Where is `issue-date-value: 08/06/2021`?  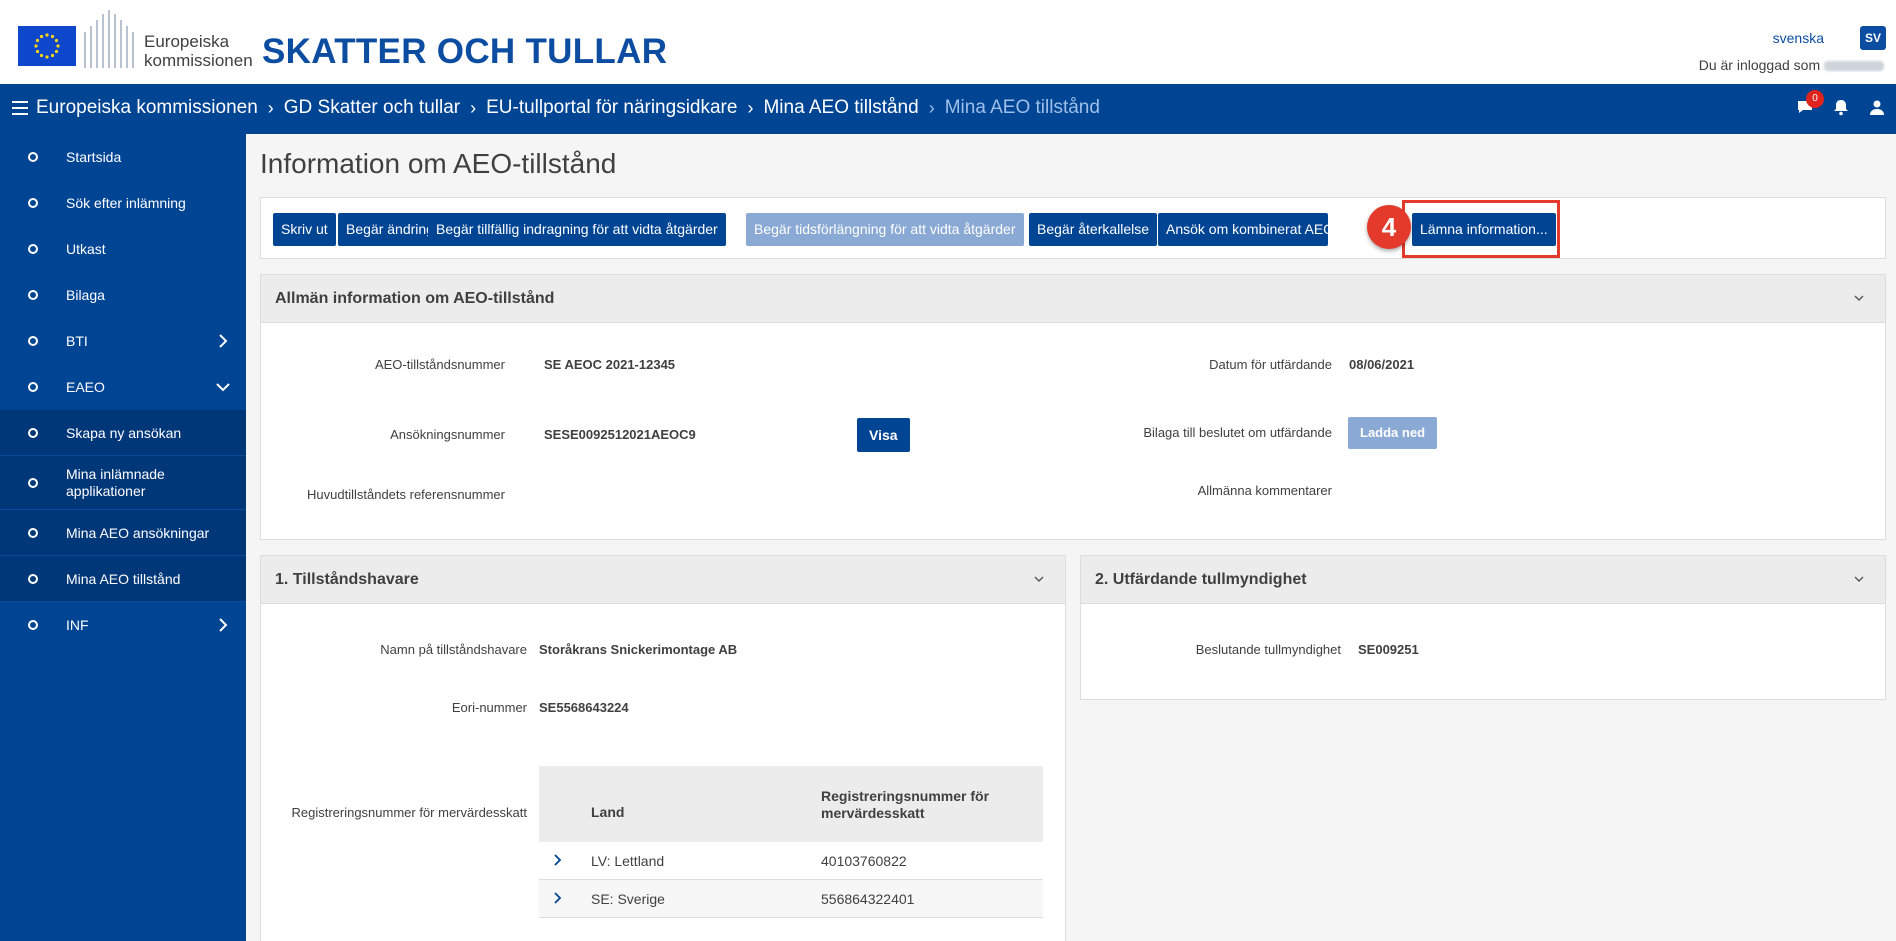
issue-date-value: 08/06/2021 is located at coordinates (1382, 364).